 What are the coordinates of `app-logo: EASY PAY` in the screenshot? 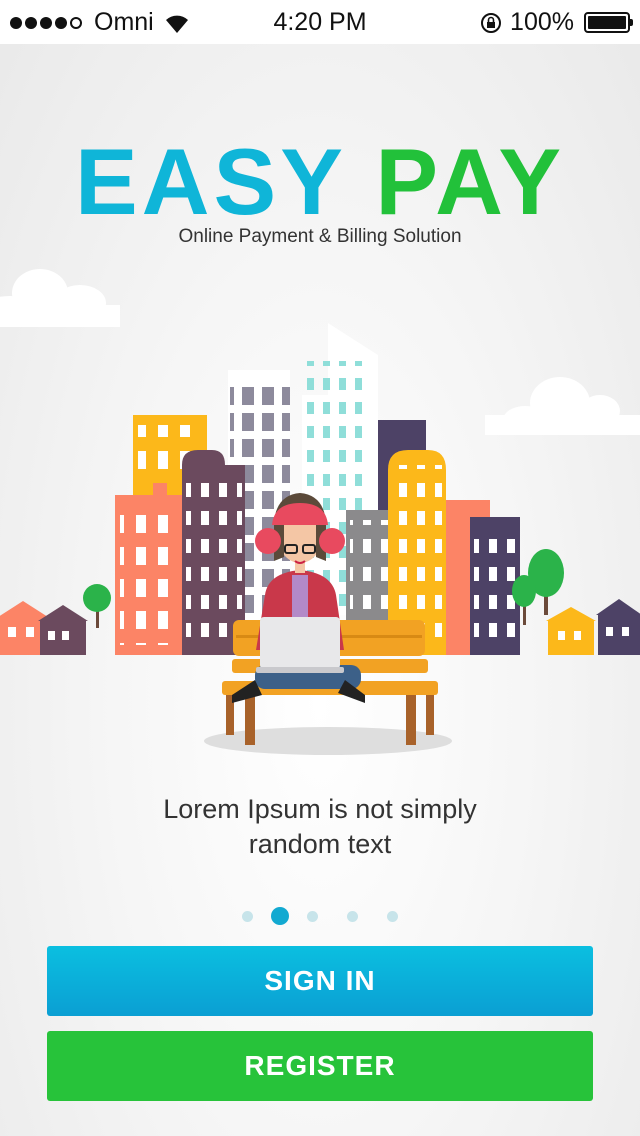 It's located at (320, 182).